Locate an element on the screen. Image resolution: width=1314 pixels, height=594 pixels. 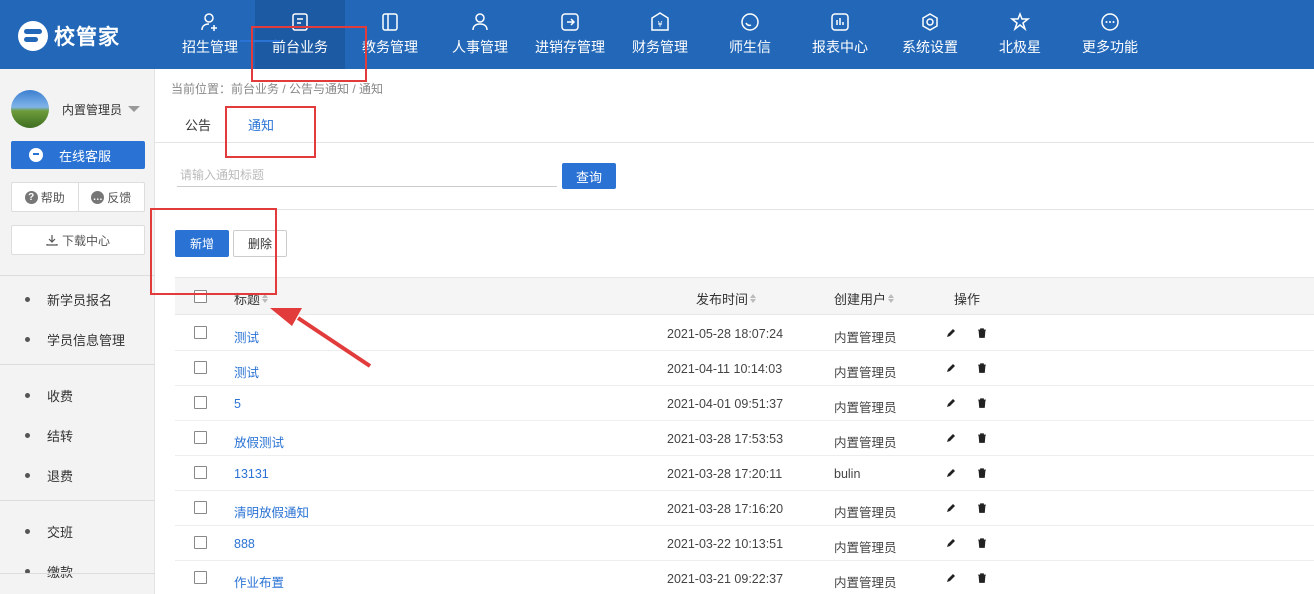
menu-item-new-student: 新学员报名 is located at coordinates (68, 299).